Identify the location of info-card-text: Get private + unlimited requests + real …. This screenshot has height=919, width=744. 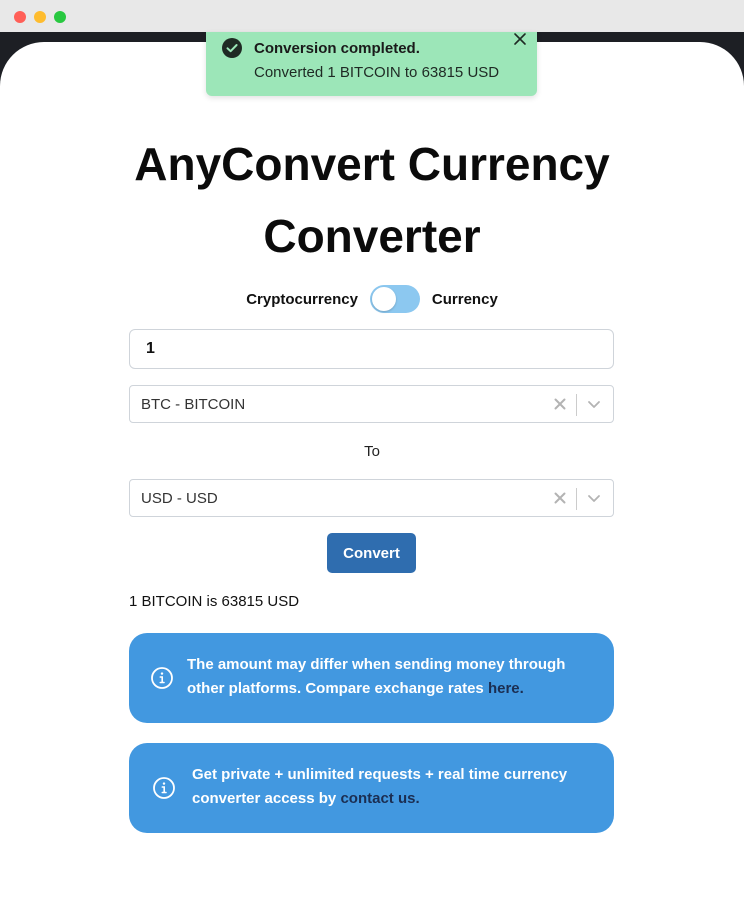
(400, 787).